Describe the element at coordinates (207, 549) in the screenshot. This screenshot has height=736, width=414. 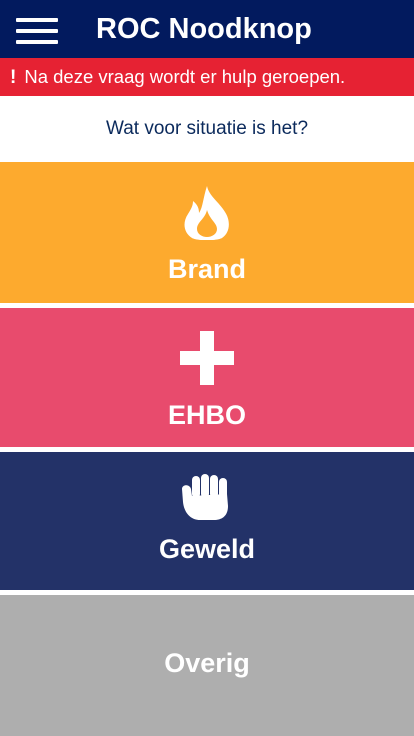
I see `option-geweld-label: Geweld` at that location.